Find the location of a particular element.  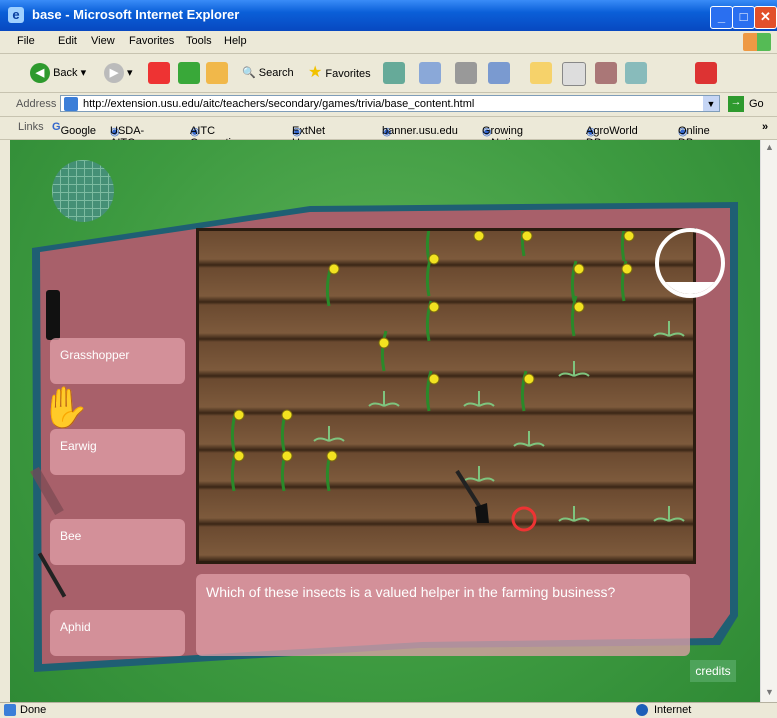

address-dropdown-icon: ▼ is located at coordinates (711, 103).